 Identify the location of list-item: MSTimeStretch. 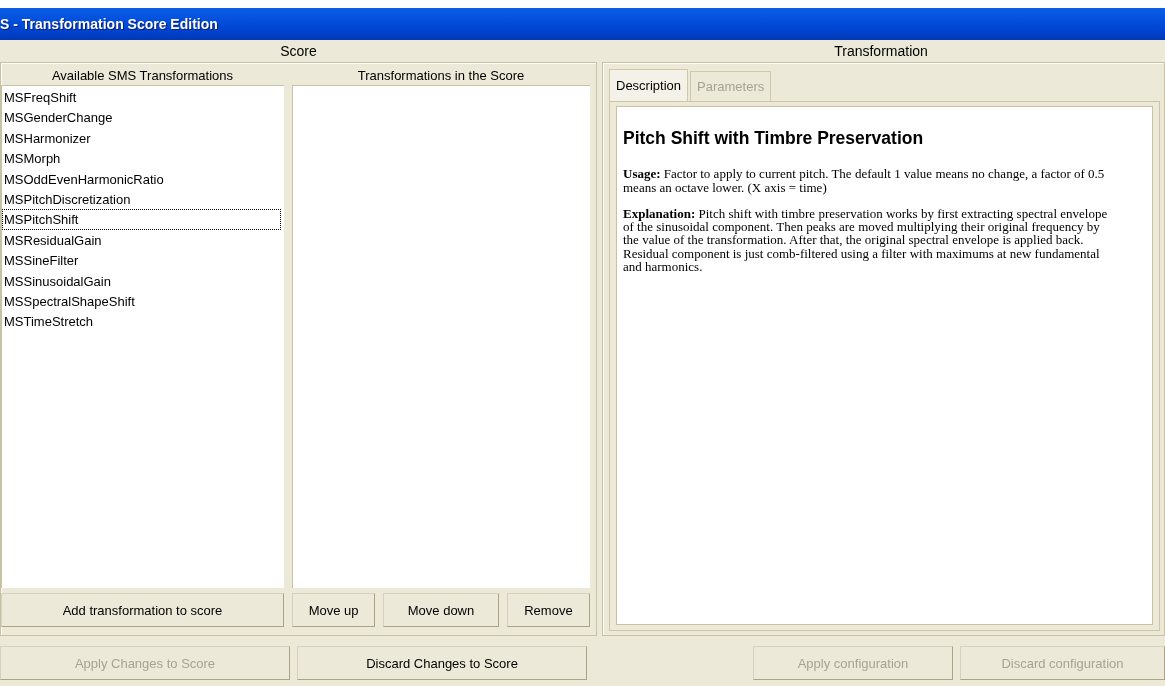
(141, 321).